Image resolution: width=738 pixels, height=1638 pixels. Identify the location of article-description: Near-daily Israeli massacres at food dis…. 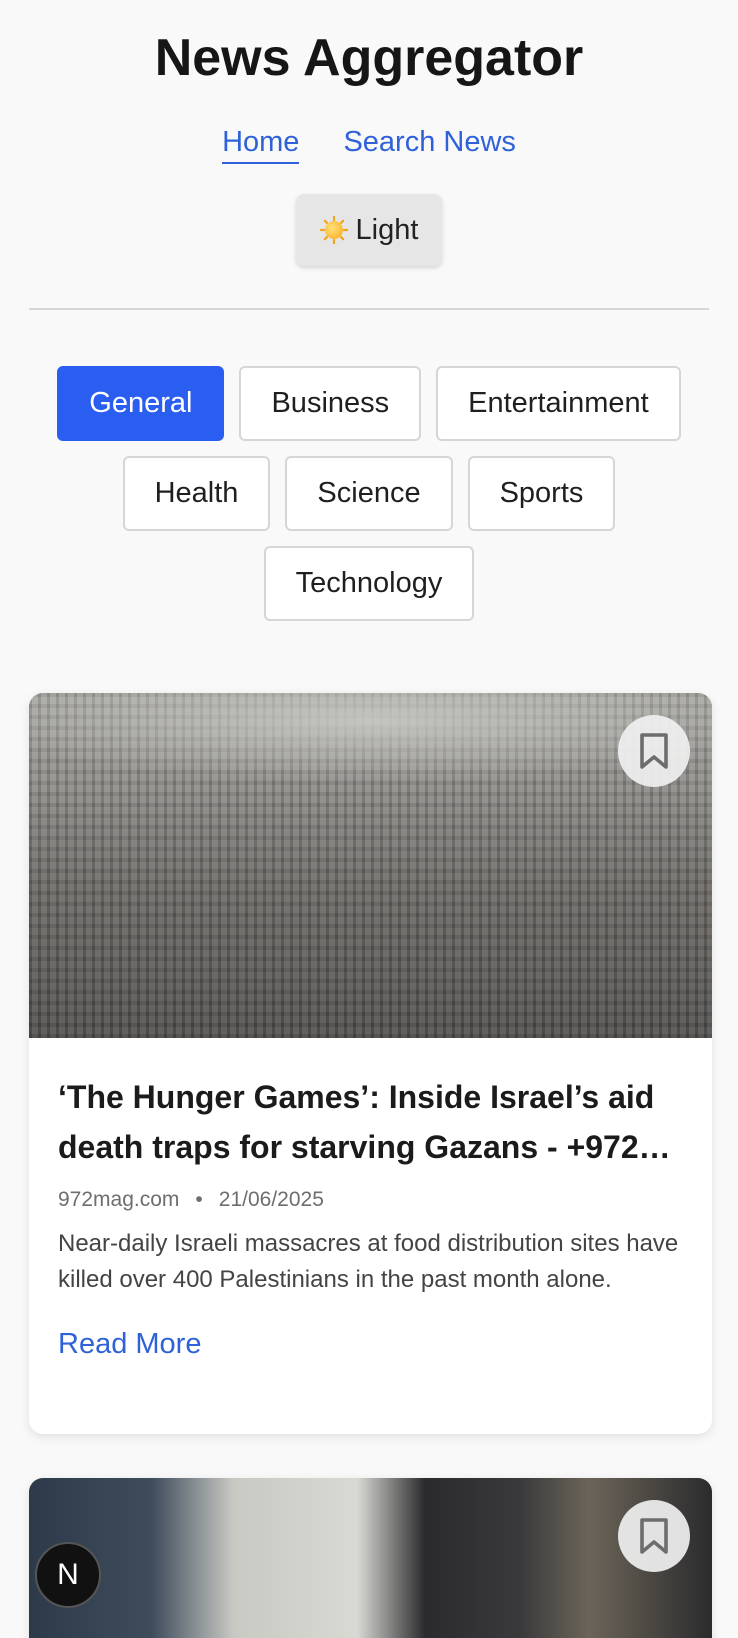
(368, 1261).